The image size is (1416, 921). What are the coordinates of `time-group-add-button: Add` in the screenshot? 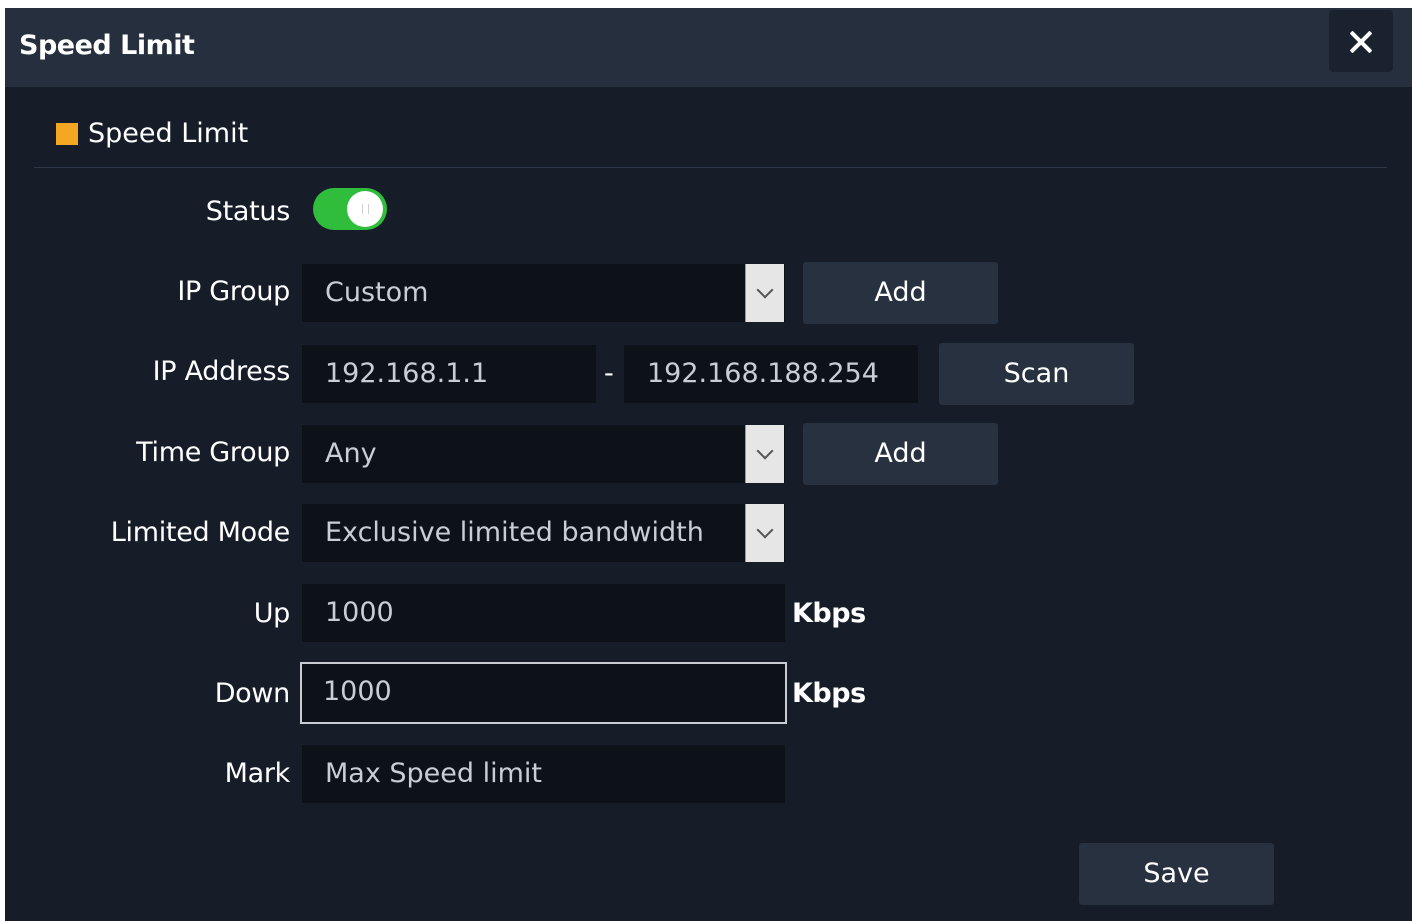 It's located at (900, 454).